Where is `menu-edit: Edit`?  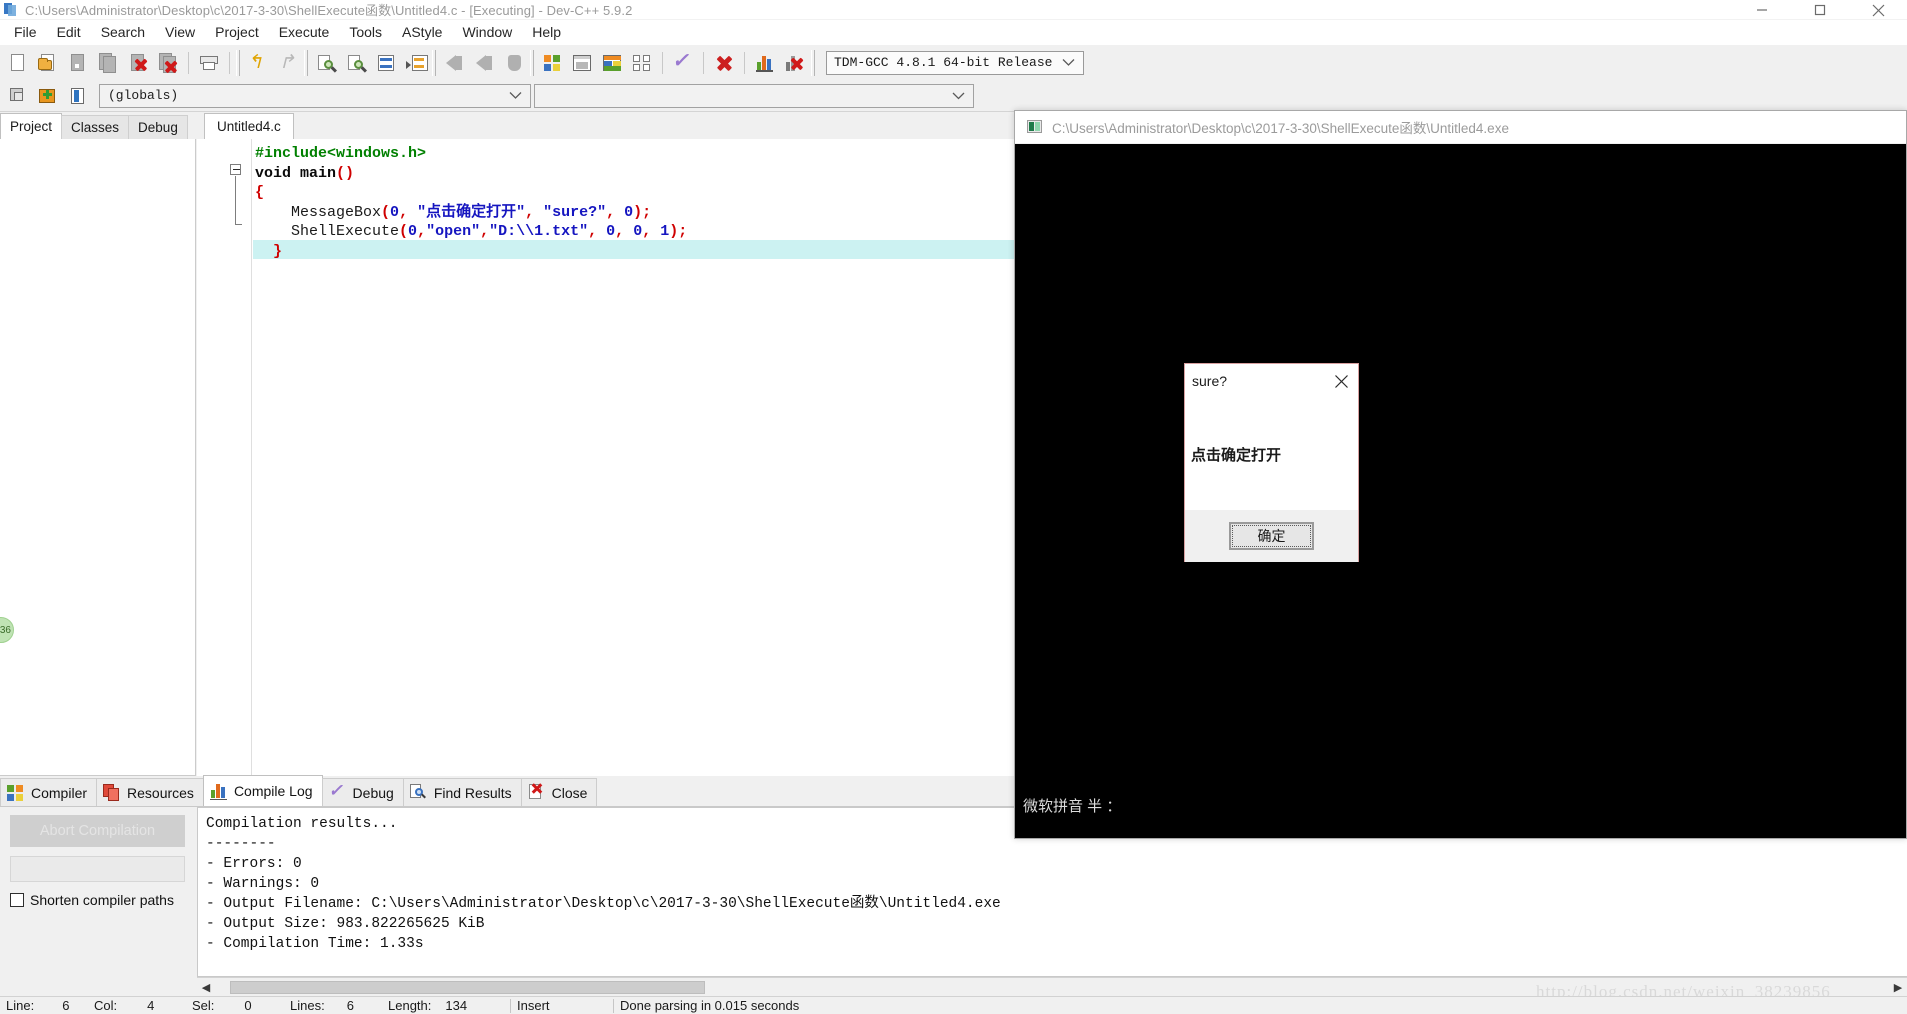 menu-edit: Edit is located at coordinates (69, 32).